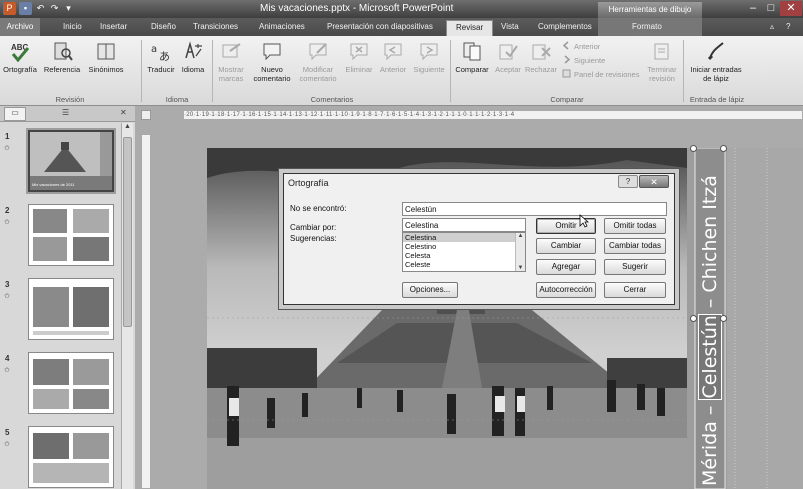 The width and height of the screenshot is (803, 489). I want to click on suggestions-scrollbar: ▲ ▼, so click(520, 252).